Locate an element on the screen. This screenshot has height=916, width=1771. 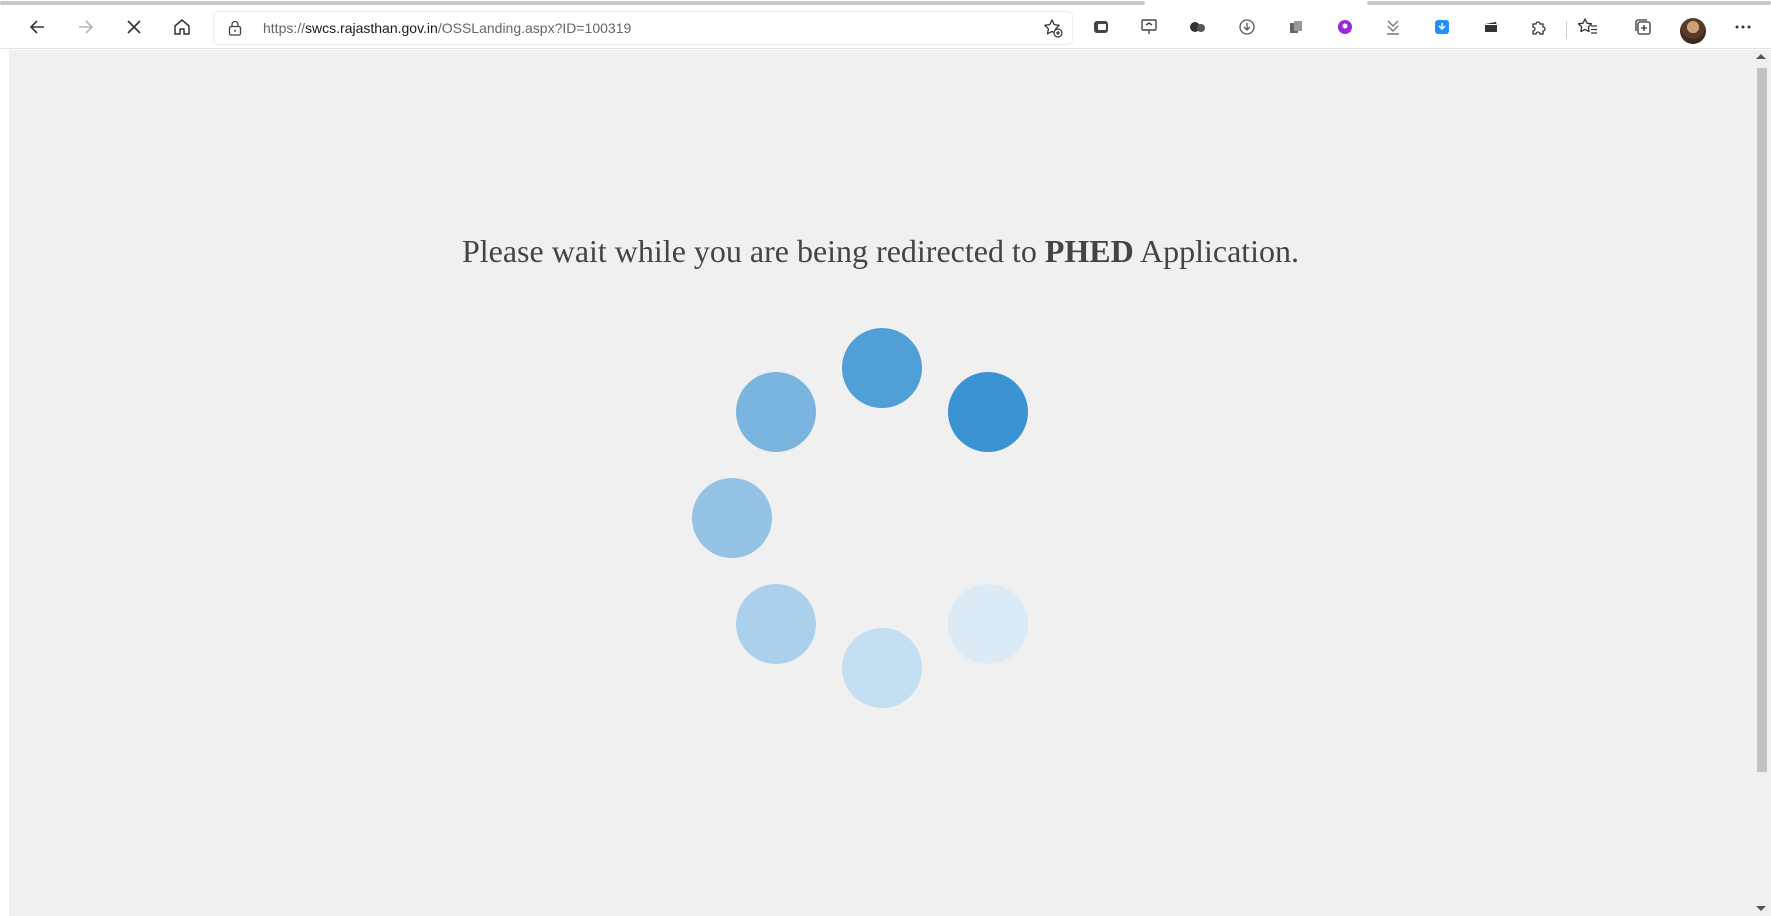
spinner-dot-bottom is located at coordinates (882, 668).